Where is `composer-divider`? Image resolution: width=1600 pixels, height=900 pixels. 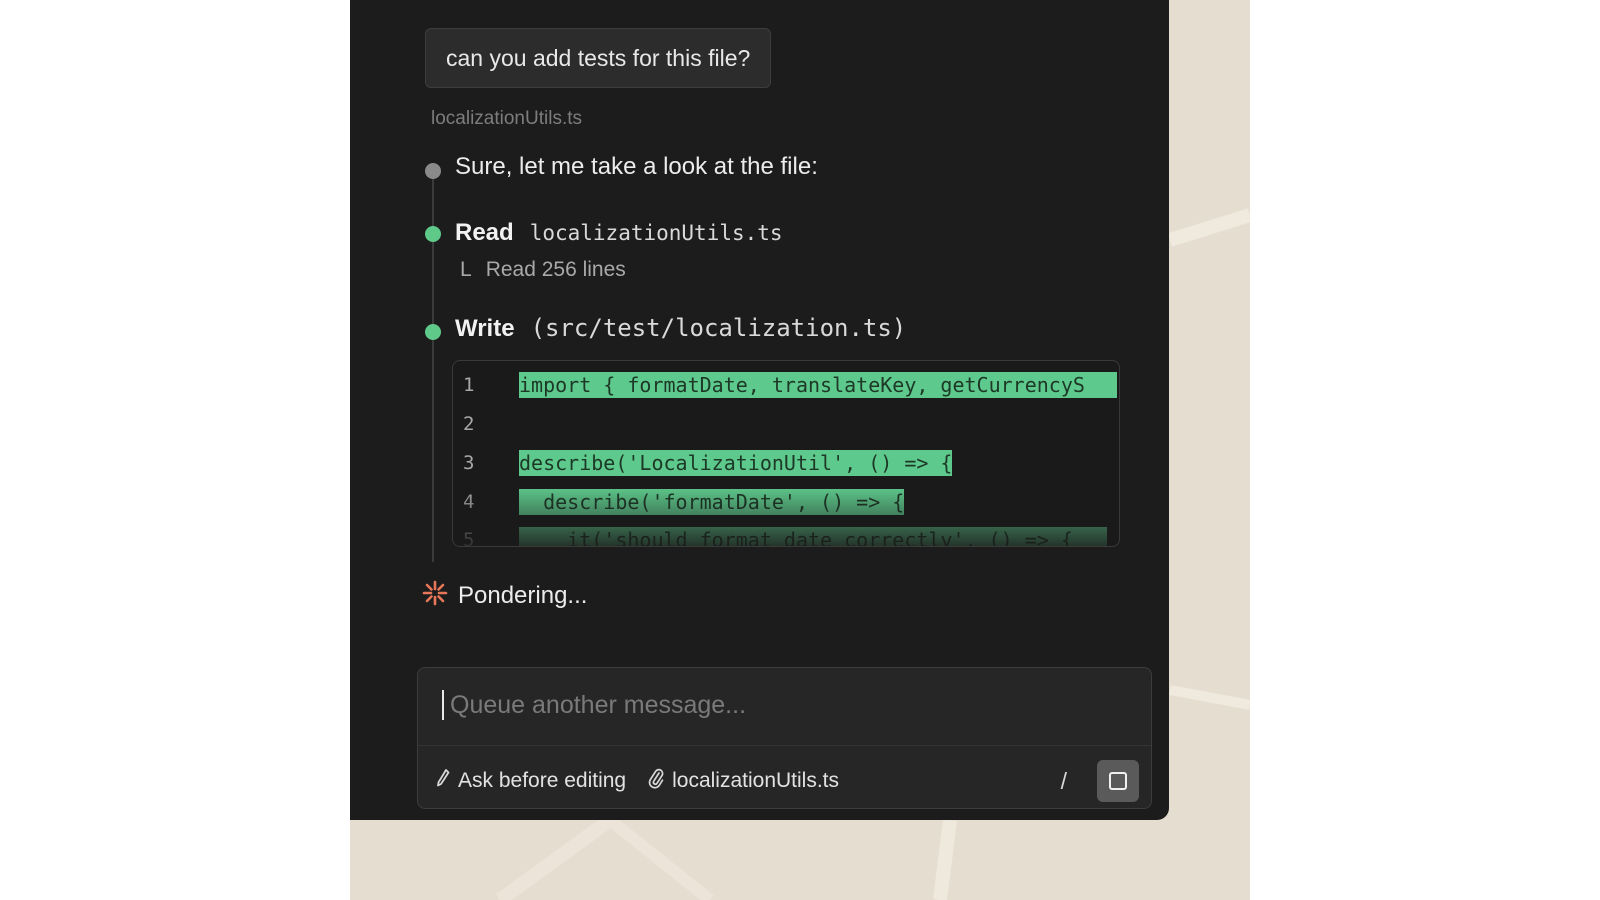 composer-divider is located at coordinates (784, 745).